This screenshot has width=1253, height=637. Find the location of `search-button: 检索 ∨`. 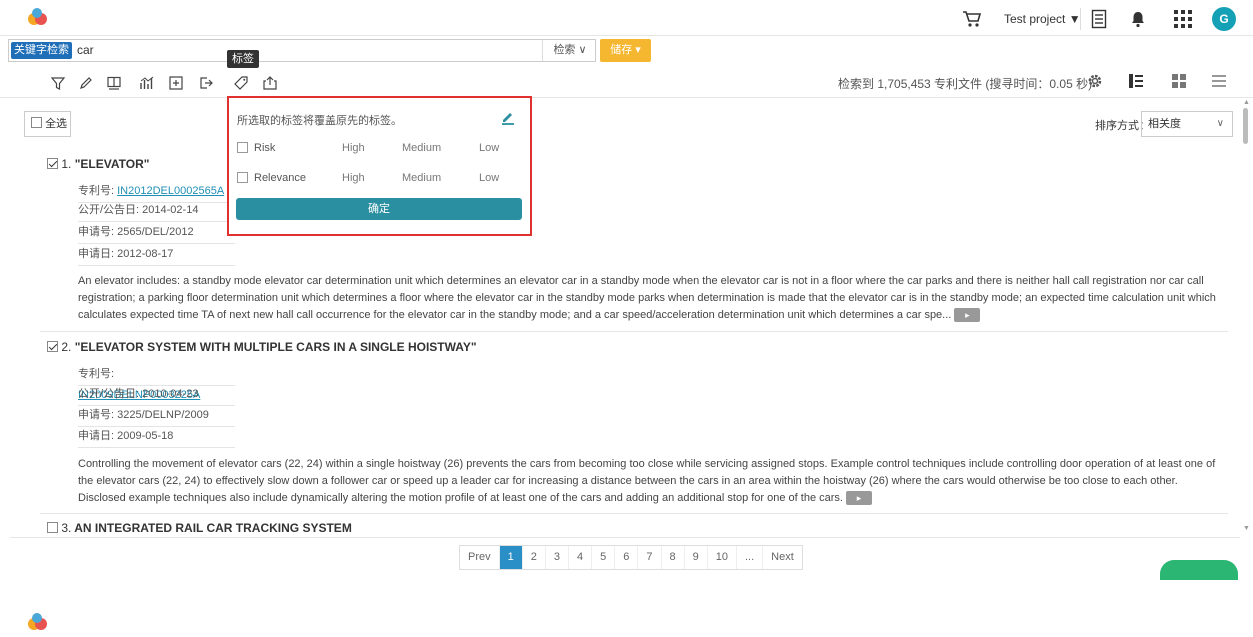

search-button: 检索 ∨ is located at coordinates (569, 50).